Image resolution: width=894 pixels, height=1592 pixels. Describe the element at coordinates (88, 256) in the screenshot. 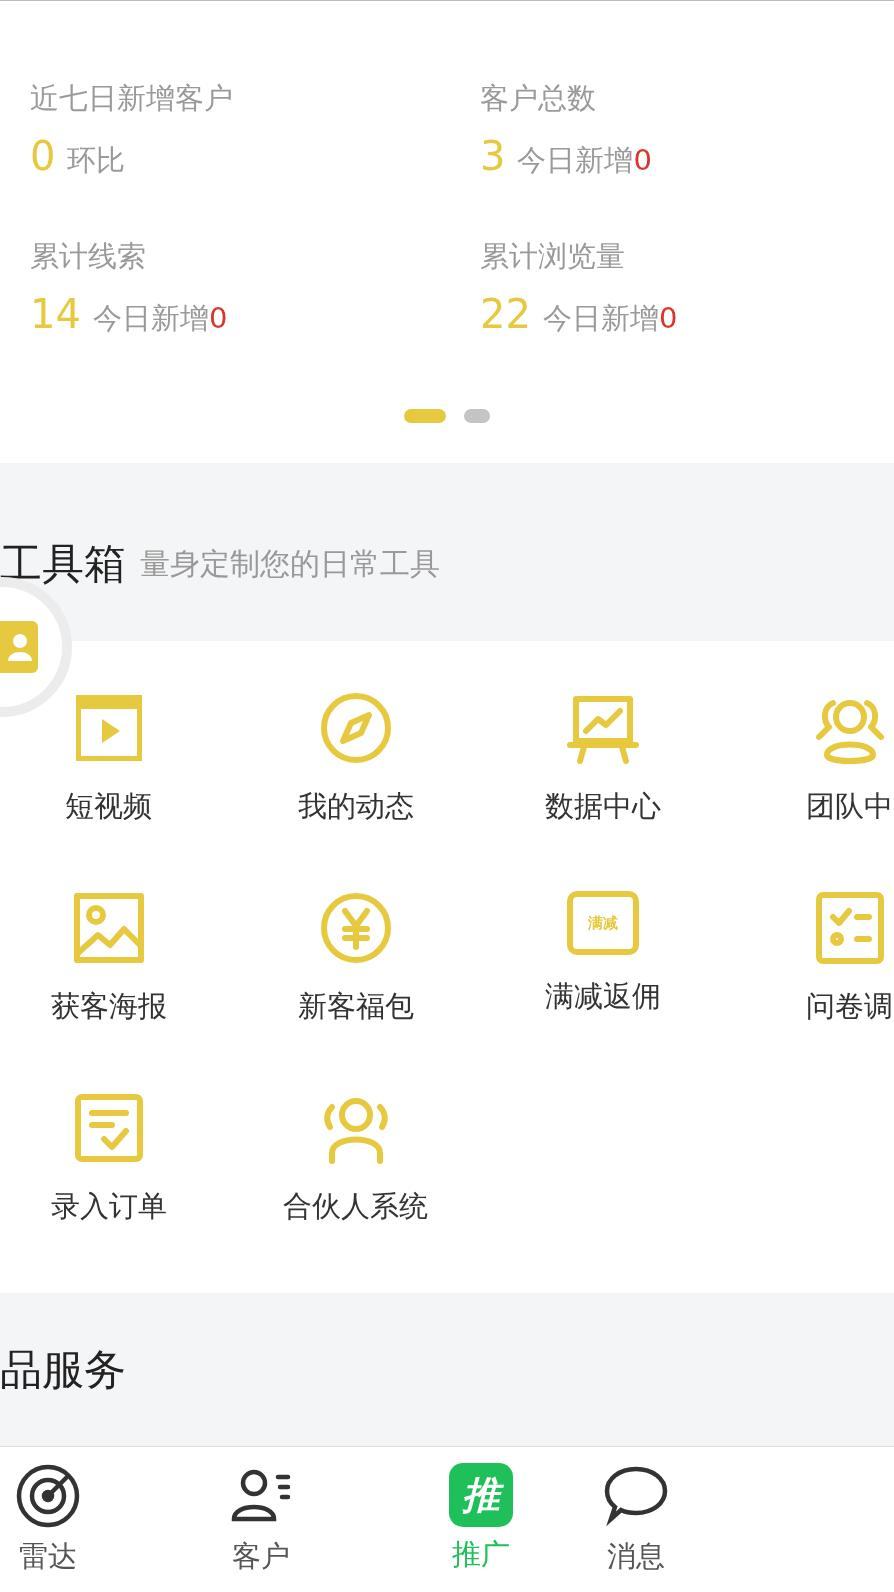

I see `stat-label: 累计线索` at that location.